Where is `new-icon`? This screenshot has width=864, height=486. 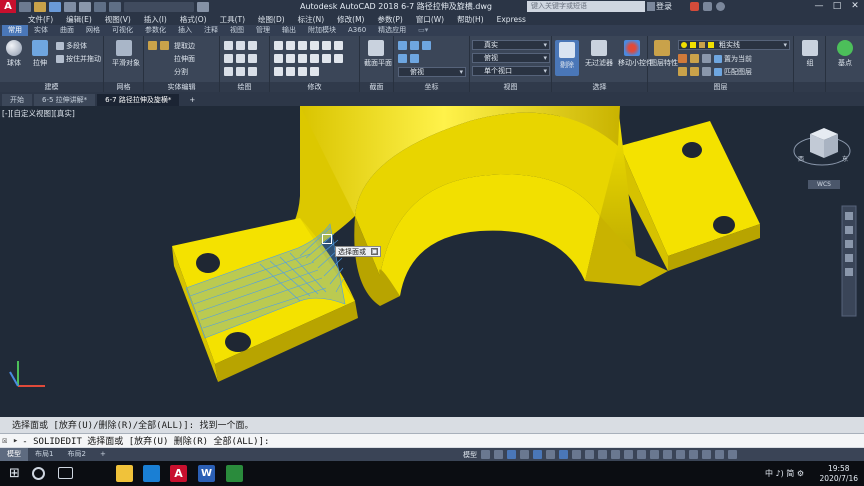 new-icon is located at coordinates (25, 6).